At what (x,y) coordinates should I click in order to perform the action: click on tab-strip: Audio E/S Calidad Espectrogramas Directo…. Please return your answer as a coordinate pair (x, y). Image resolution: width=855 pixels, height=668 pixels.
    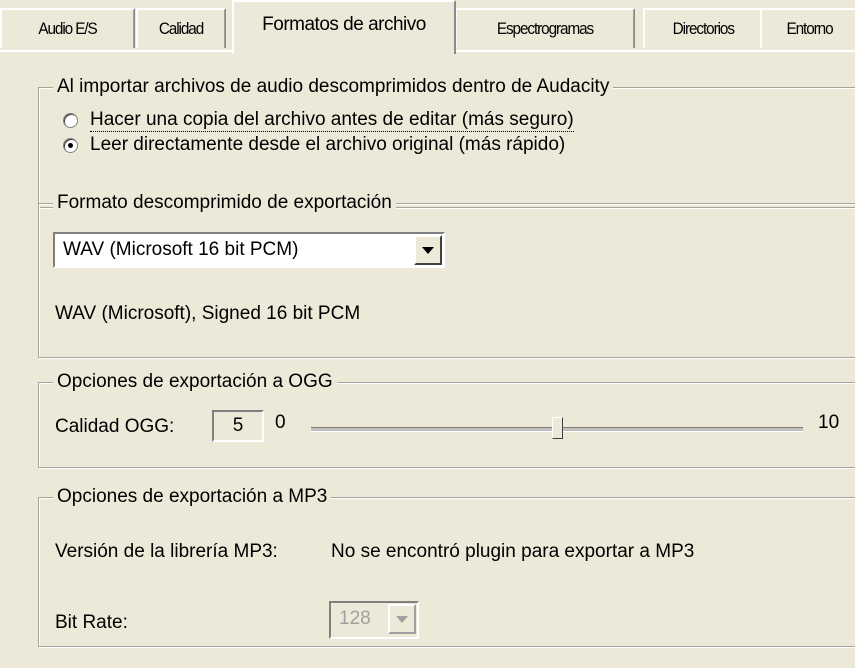
    Looking at the image, I should click on (427, 27).